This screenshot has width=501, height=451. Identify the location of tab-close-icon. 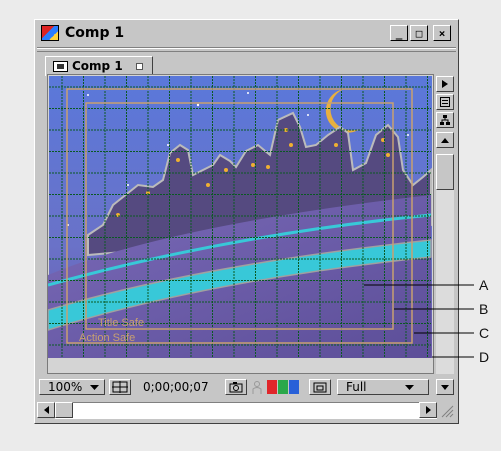
(139, 66).